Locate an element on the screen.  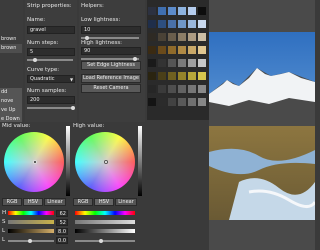
high-side-slider is located at coordinates (105, 241).